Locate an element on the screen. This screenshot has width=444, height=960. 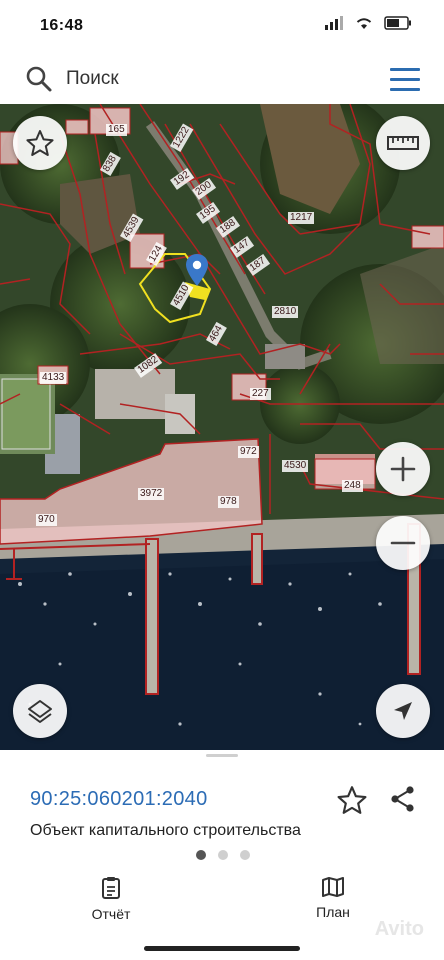
search-icon is located at coordinates (39, 79).